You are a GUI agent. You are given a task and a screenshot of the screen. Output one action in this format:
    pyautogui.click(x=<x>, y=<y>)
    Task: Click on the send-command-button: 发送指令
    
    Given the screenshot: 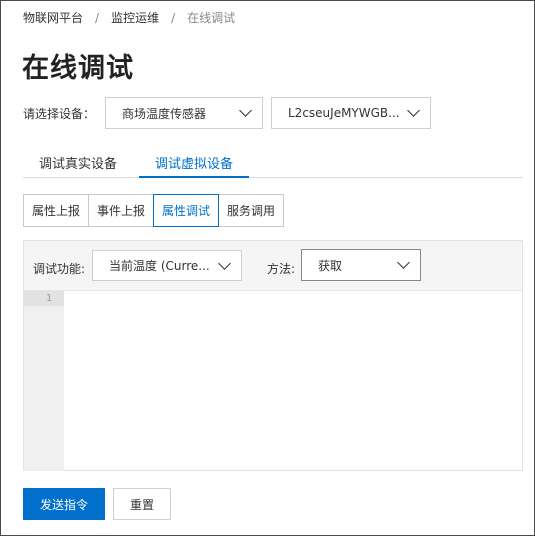 What is the action you would take?
    pyautogui.click(x=64, y=504)
    